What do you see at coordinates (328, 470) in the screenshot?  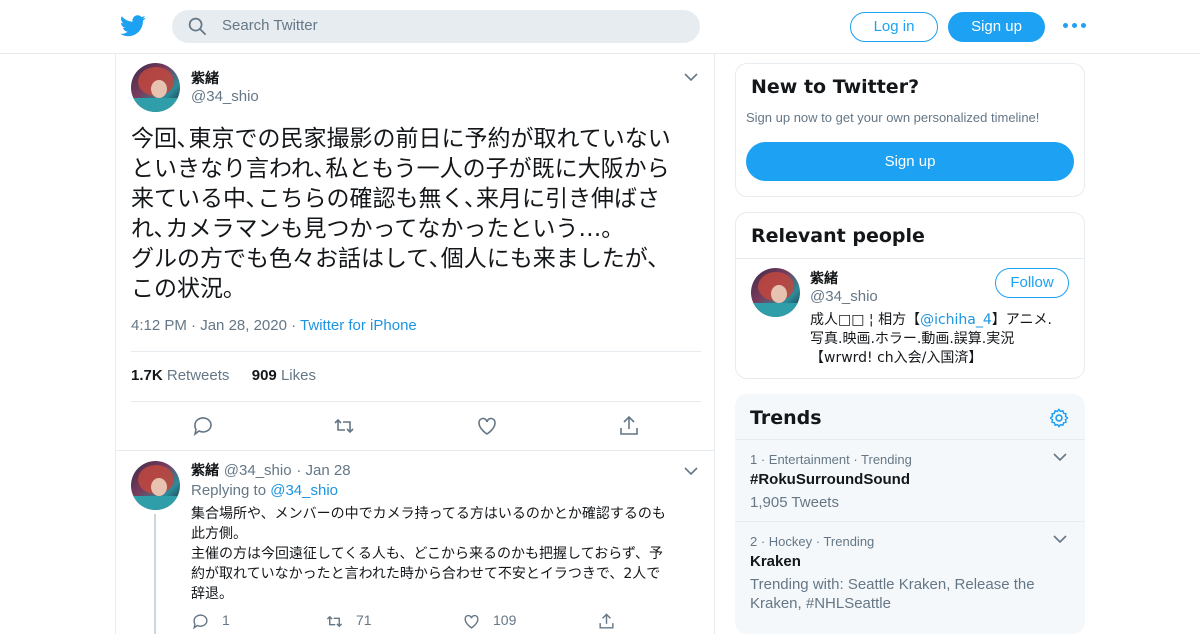 I see `reply-date: Jan 28` at bounding box center [328, 470].